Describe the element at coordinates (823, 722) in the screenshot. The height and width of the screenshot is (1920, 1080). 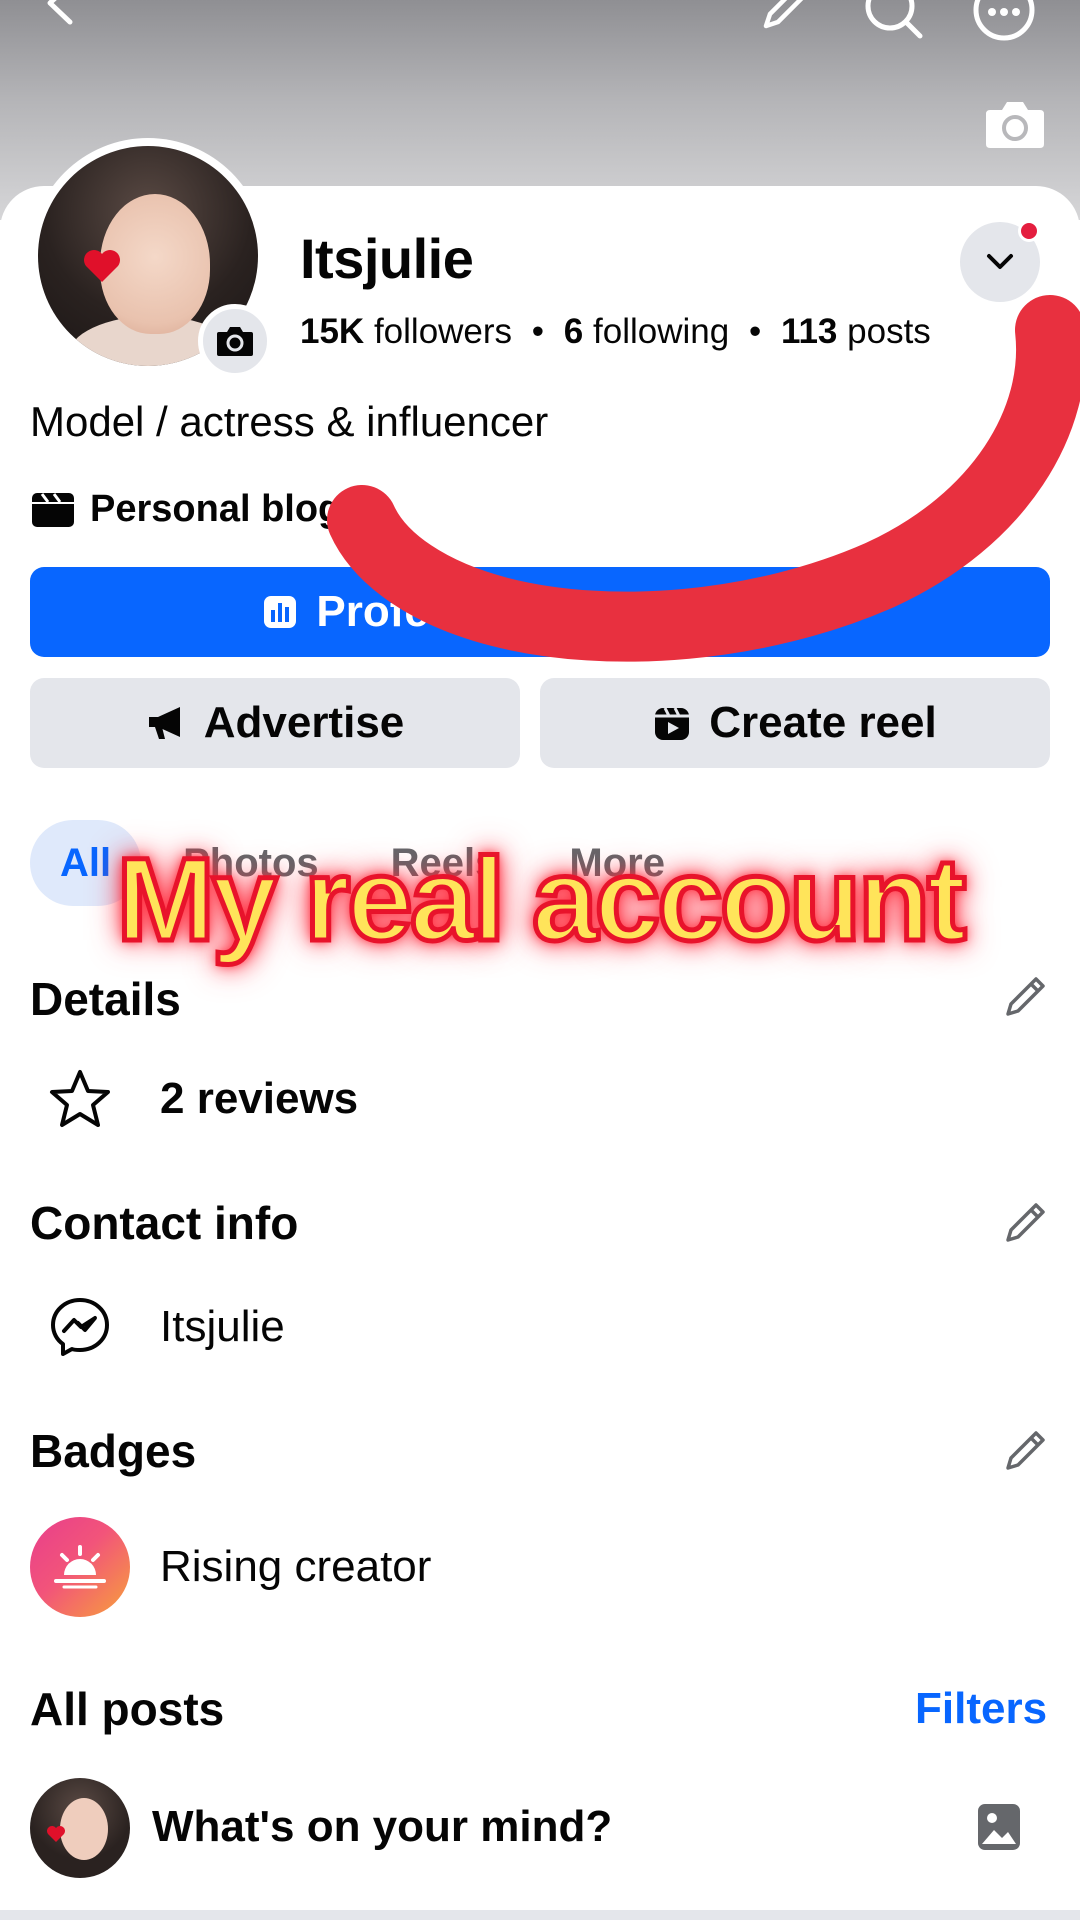
I see `create-reel-label: Create reel` at that location.